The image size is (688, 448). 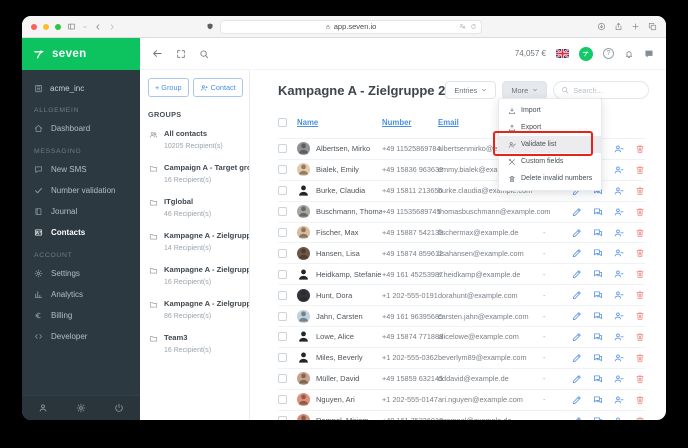 What do you see at coordinates (58, 26) in the screenshot?
I see `zoom-window-button` at bounding box center [58, 26].